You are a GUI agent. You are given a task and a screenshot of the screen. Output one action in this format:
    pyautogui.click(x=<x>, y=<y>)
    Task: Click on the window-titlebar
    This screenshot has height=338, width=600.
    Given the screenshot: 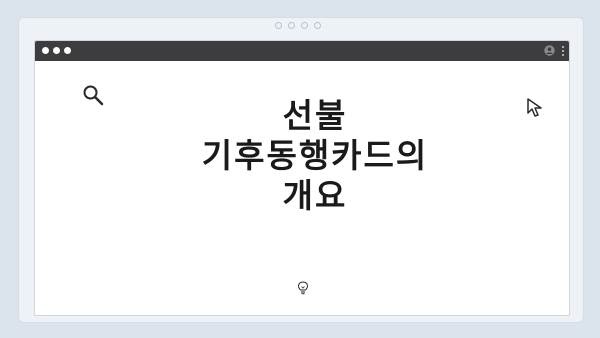 What is the action you would take?
    pyautogui.click(x=302, y=51)
    